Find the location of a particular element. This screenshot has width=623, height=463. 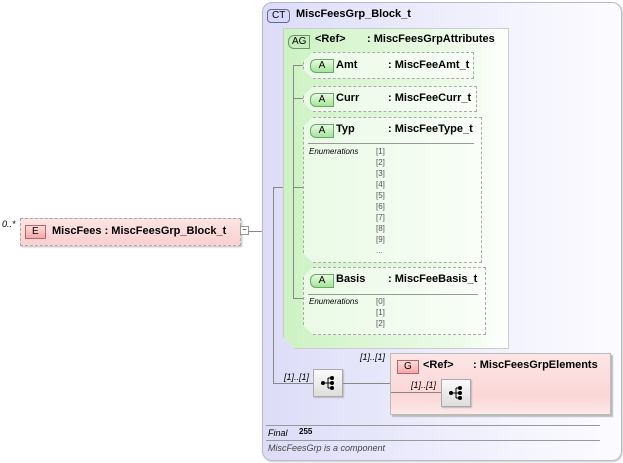

ct-name: MiscFeesGrp_Block_t is located at coordinates (353, 14).